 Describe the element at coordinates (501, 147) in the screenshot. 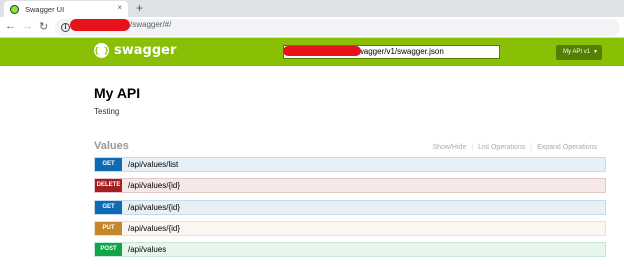

I see `list-operations-link: List Operations` at that location.